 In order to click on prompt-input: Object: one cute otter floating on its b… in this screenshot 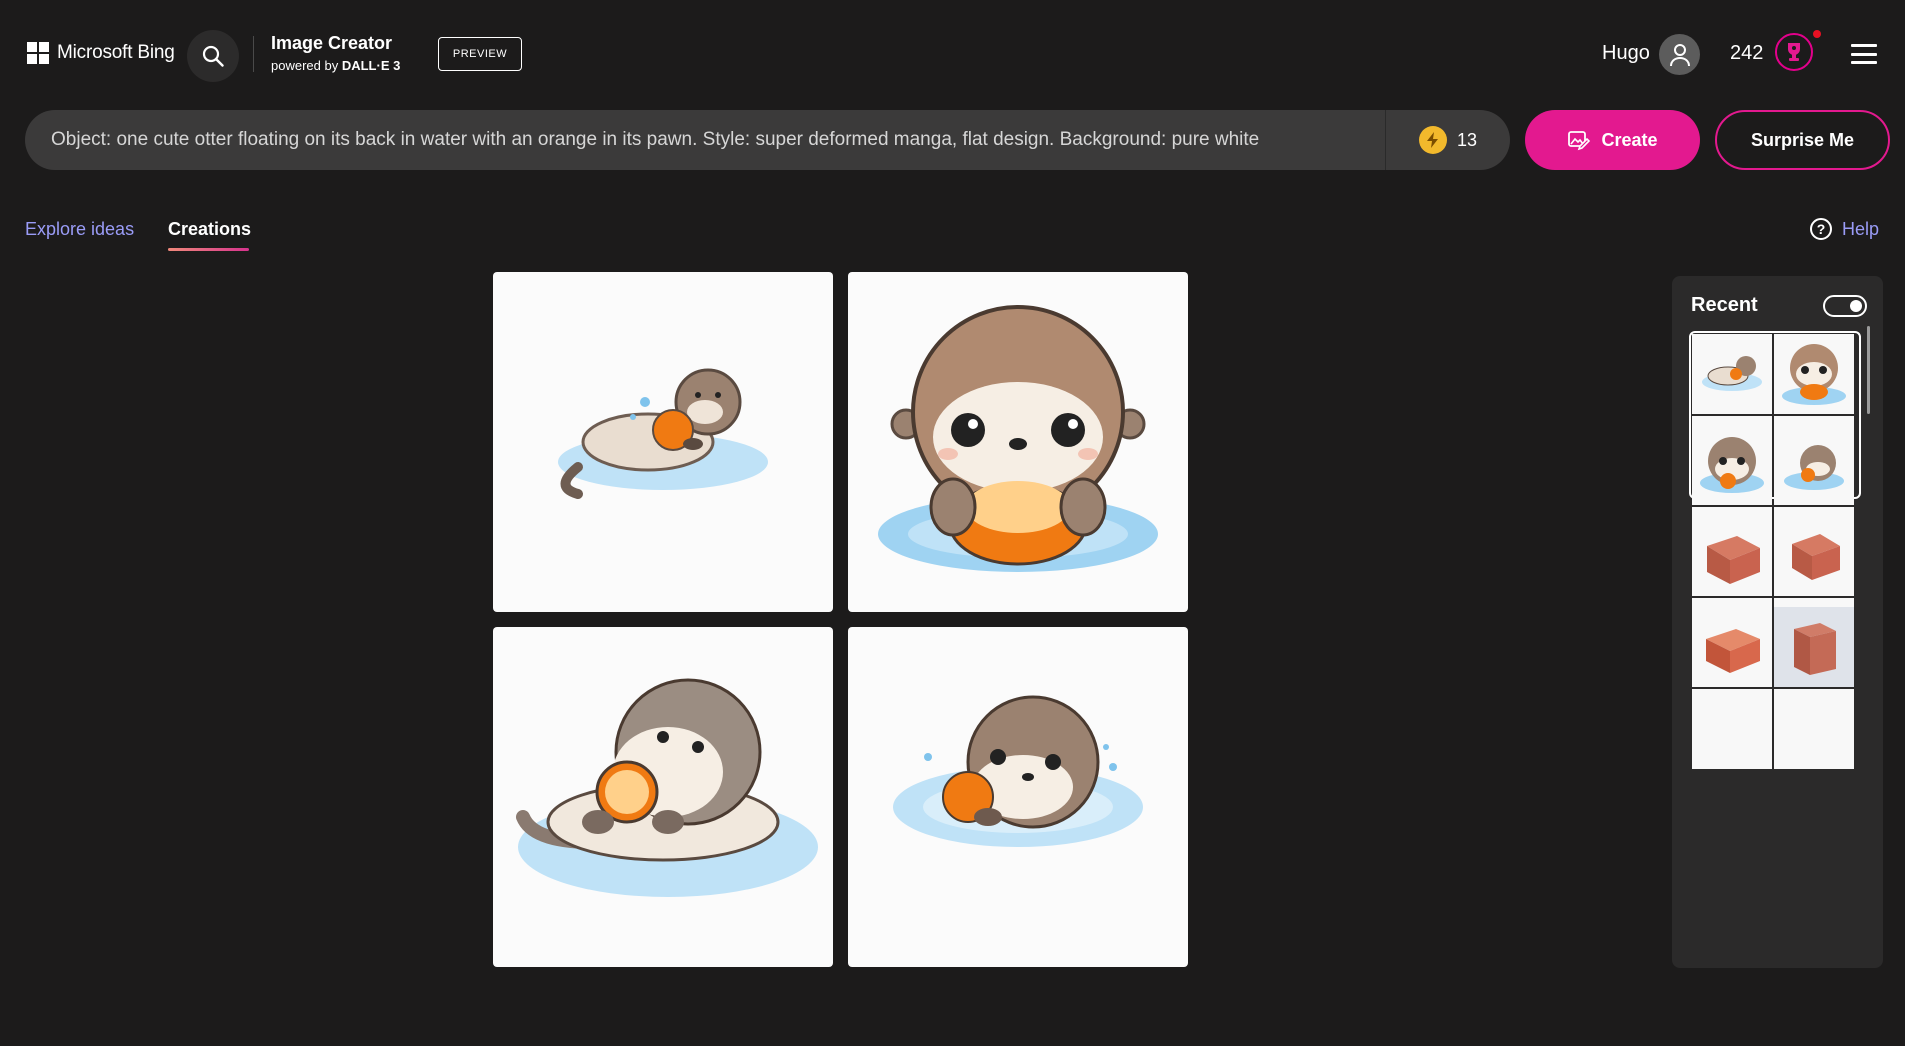, I will do `click(705, 140)`.